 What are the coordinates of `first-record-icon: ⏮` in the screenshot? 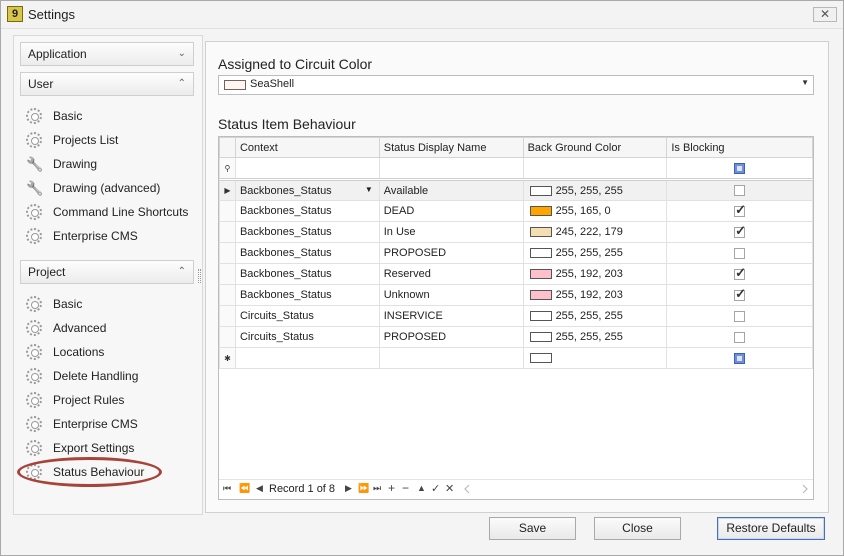 It's located at (227, 488).